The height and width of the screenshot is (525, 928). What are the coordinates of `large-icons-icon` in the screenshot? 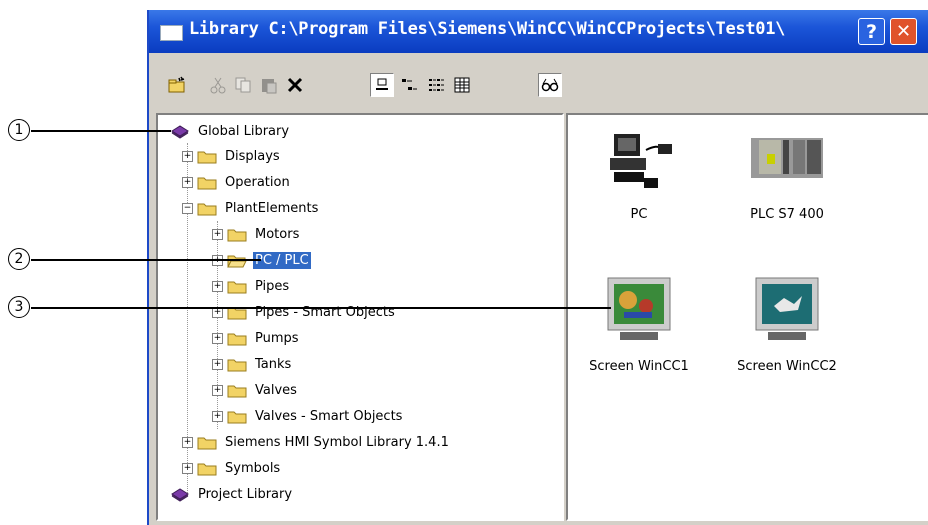 It's located at (382, 85).